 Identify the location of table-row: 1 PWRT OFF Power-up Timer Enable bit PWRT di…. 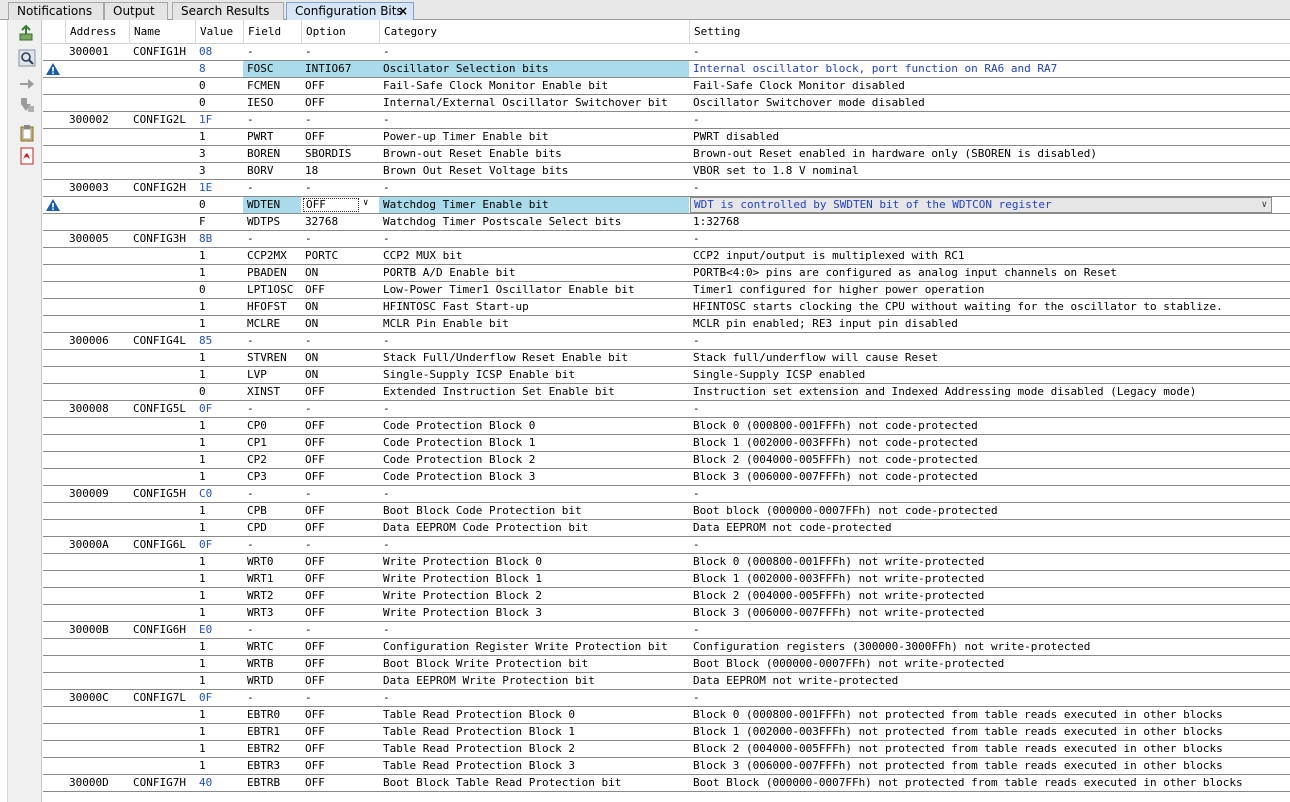
(666, 137).